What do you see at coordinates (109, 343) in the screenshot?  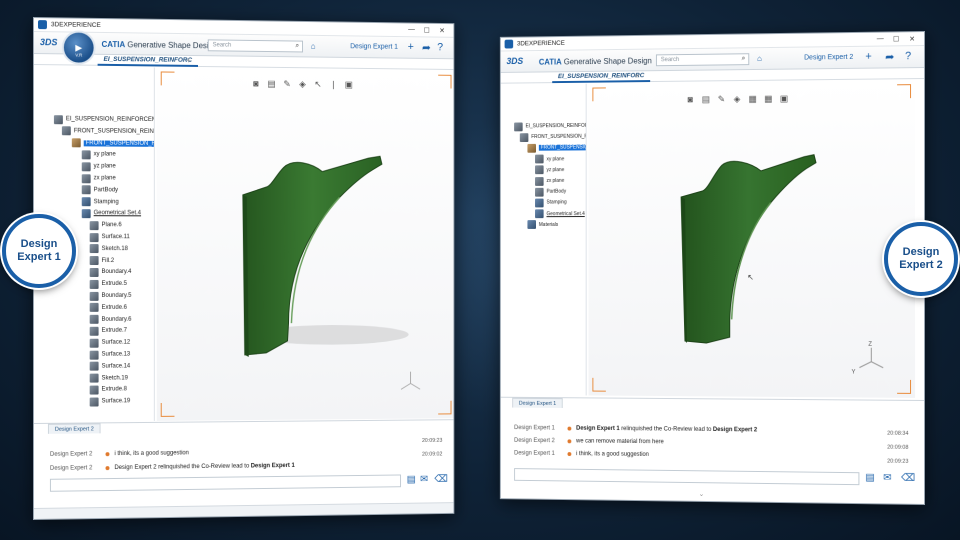 I see `tree-item: Surface.12` at bounding box center [109, 343].